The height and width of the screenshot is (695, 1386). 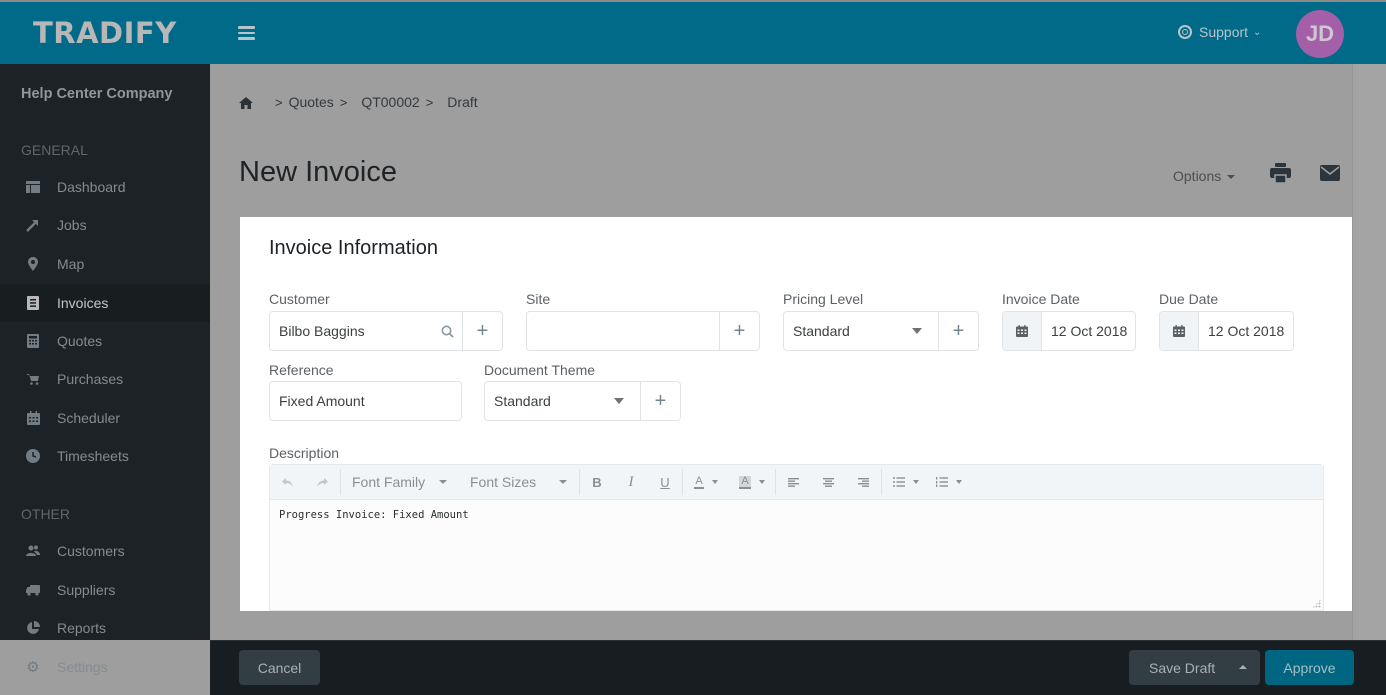 I want to click on scrollbar, so click(x=1369, y=352).